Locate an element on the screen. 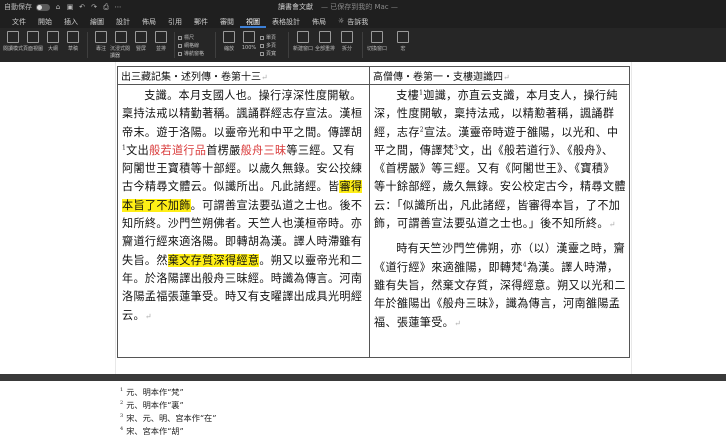 The height and width of the screenshot is (442, 726). new-window-button: 新建窗口 is located at coordinates (303, 41).